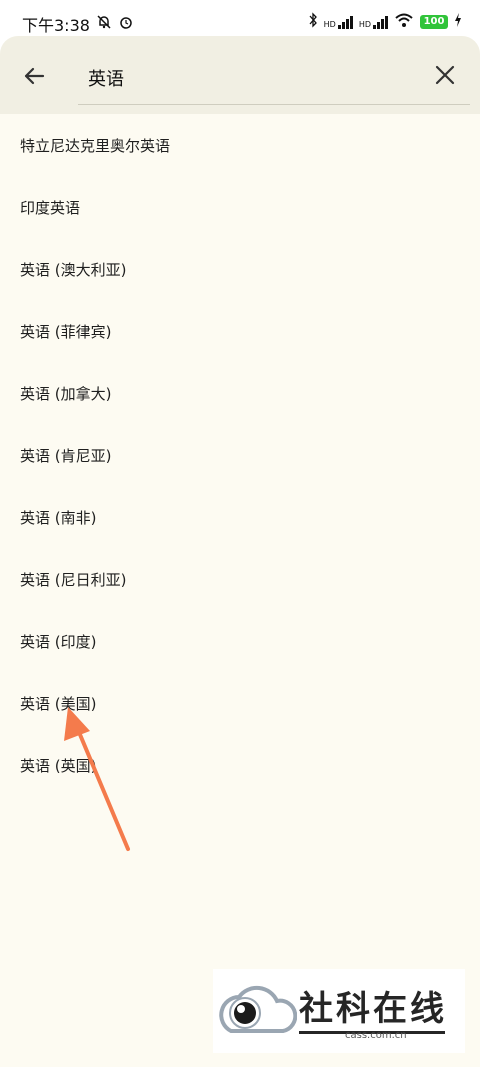 Image resolution: width=480 pixels, height=1067 pixels. Describe the element at coordinates (240, 269) in the screenshot. I see `language-item: 英语 (澳大利亚)` at that location.